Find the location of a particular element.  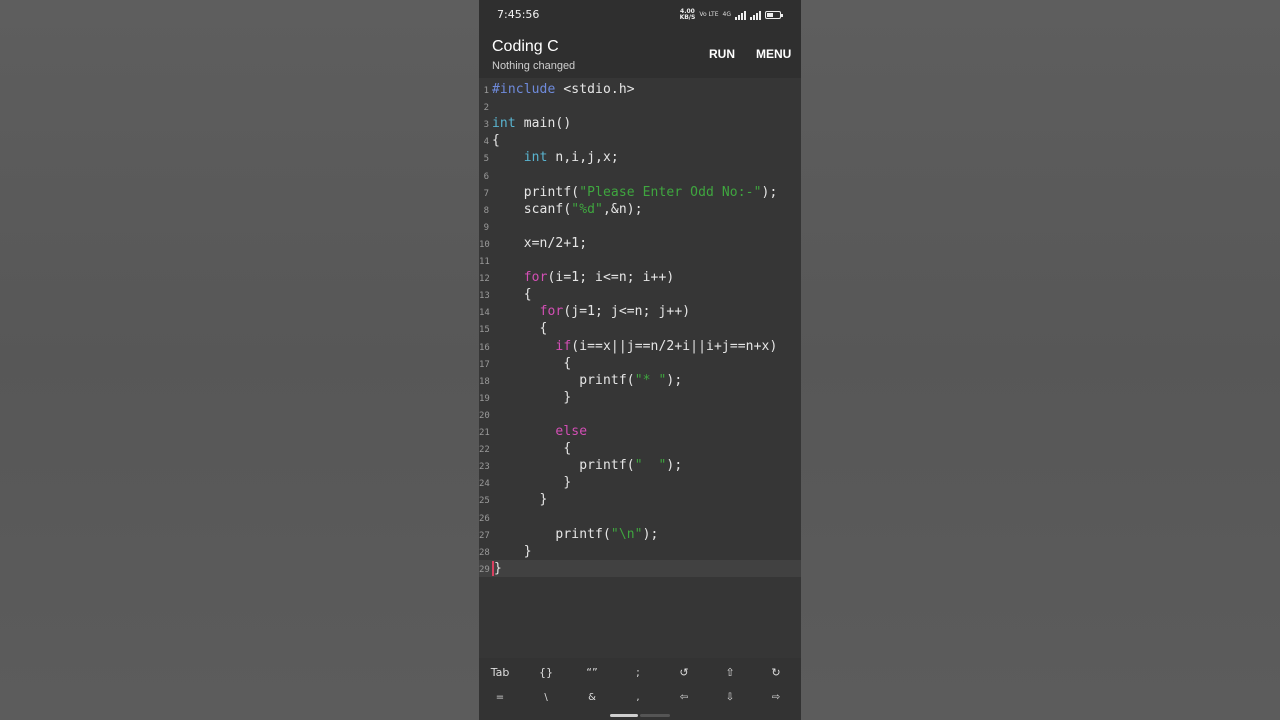

line-number: 9 is located at coordinates (486, 227).